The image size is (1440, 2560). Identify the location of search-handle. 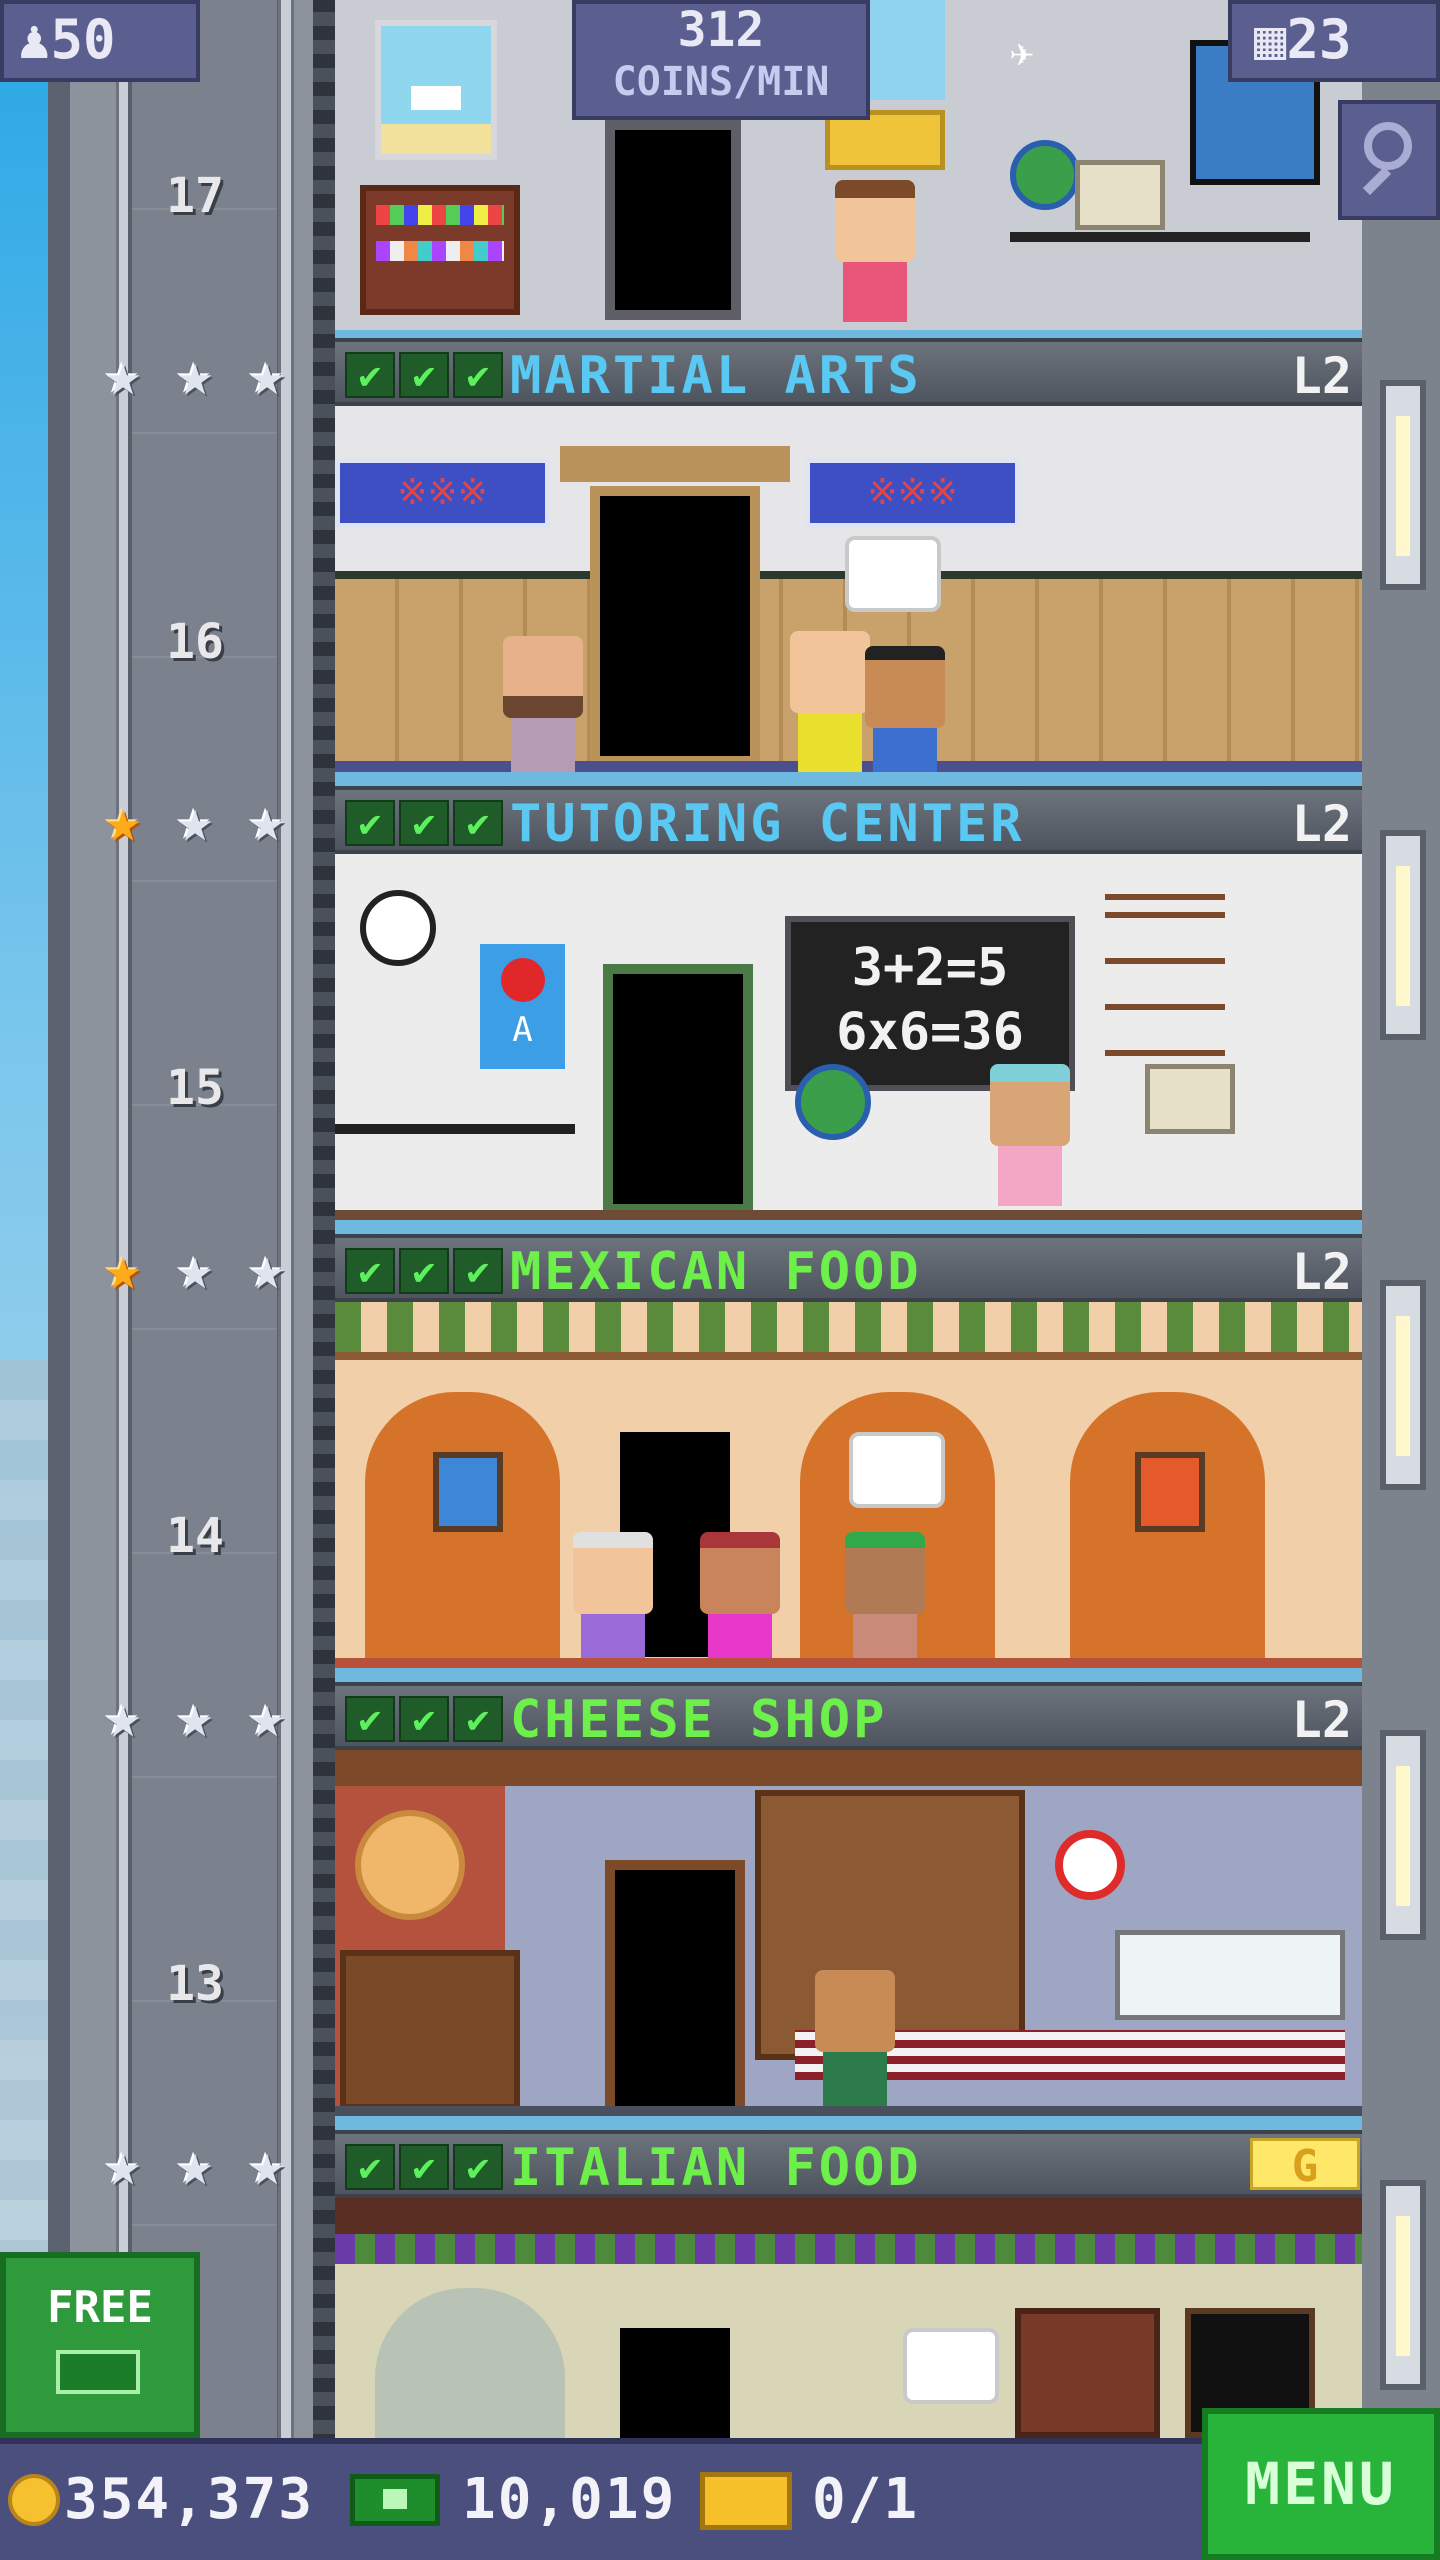
(1377, 181).